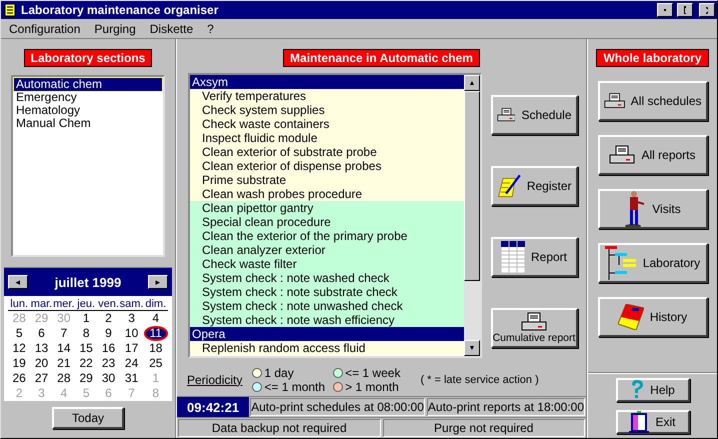  What do you see at coordinates (19, 348) in the screenshot?
I see `calendar-day: 12` at bounding box center [19, 348].